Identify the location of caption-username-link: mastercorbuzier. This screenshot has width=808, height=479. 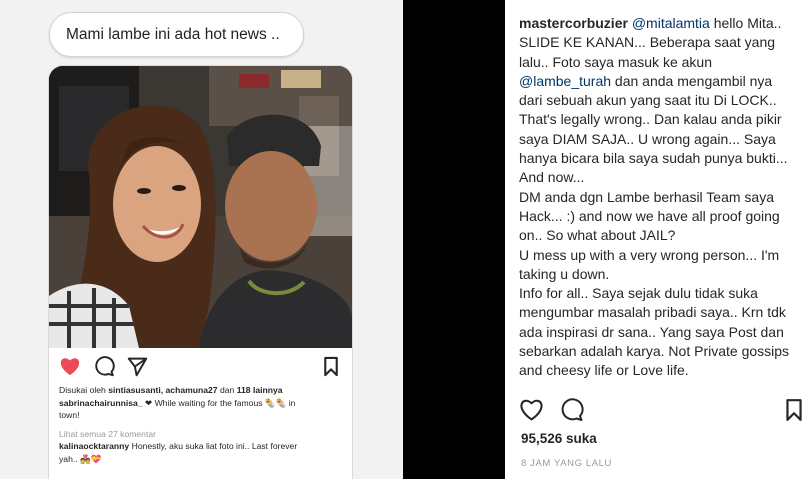
(573, 23).